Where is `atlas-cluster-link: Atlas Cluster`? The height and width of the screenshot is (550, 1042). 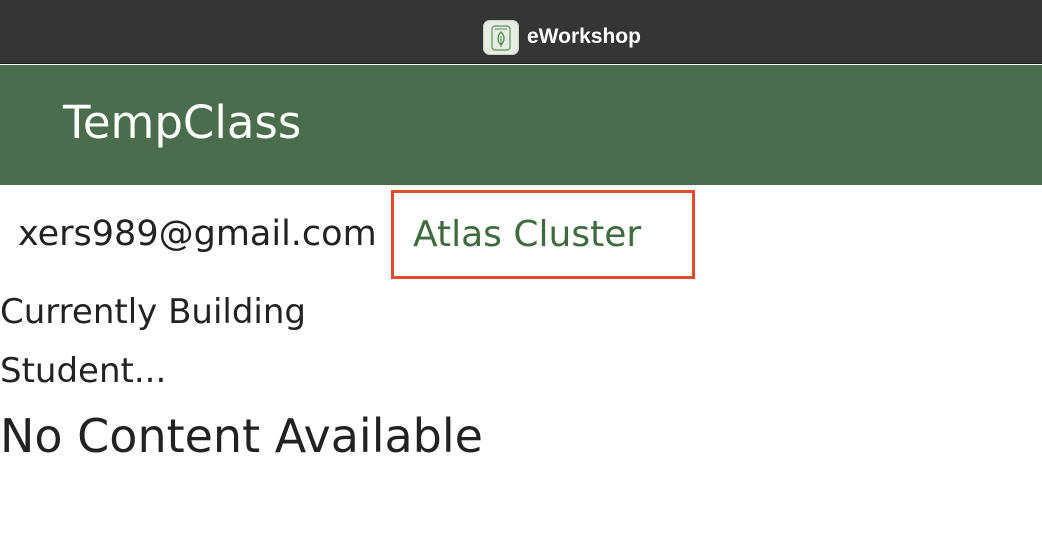 atlas-cluster-link: Atlas Cluster is located at coordinates (543, 234).